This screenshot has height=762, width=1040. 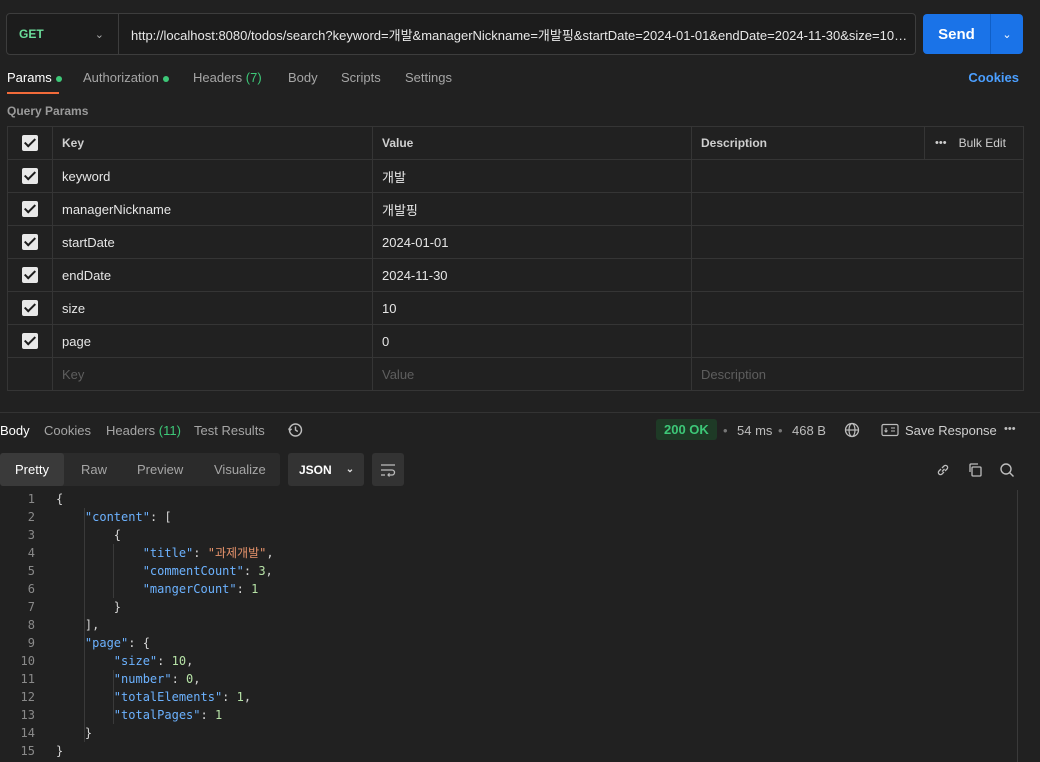 What do you see at coordinates (240, 469) in the screenshot?
I see `view-tab-visualize: Visualize` at bounding box center [240, 469].